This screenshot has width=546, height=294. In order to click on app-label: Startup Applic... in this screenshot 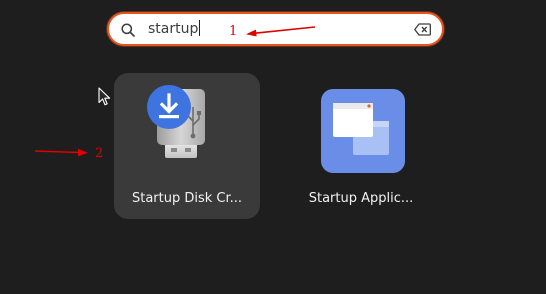, I will do `click(361, 198)`.